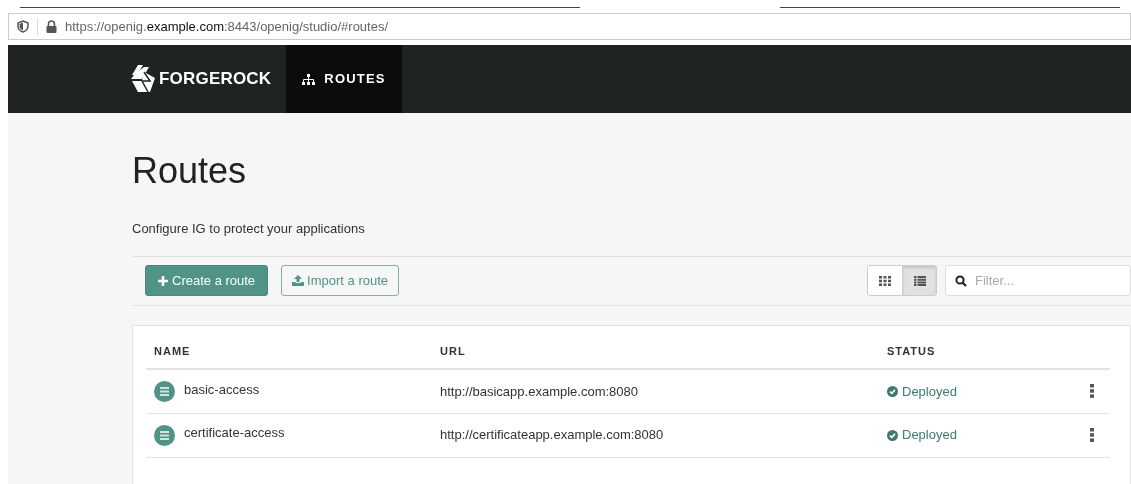  I want to click on table-cell: http://basicapp.example.com:8080, so click(655, 391).